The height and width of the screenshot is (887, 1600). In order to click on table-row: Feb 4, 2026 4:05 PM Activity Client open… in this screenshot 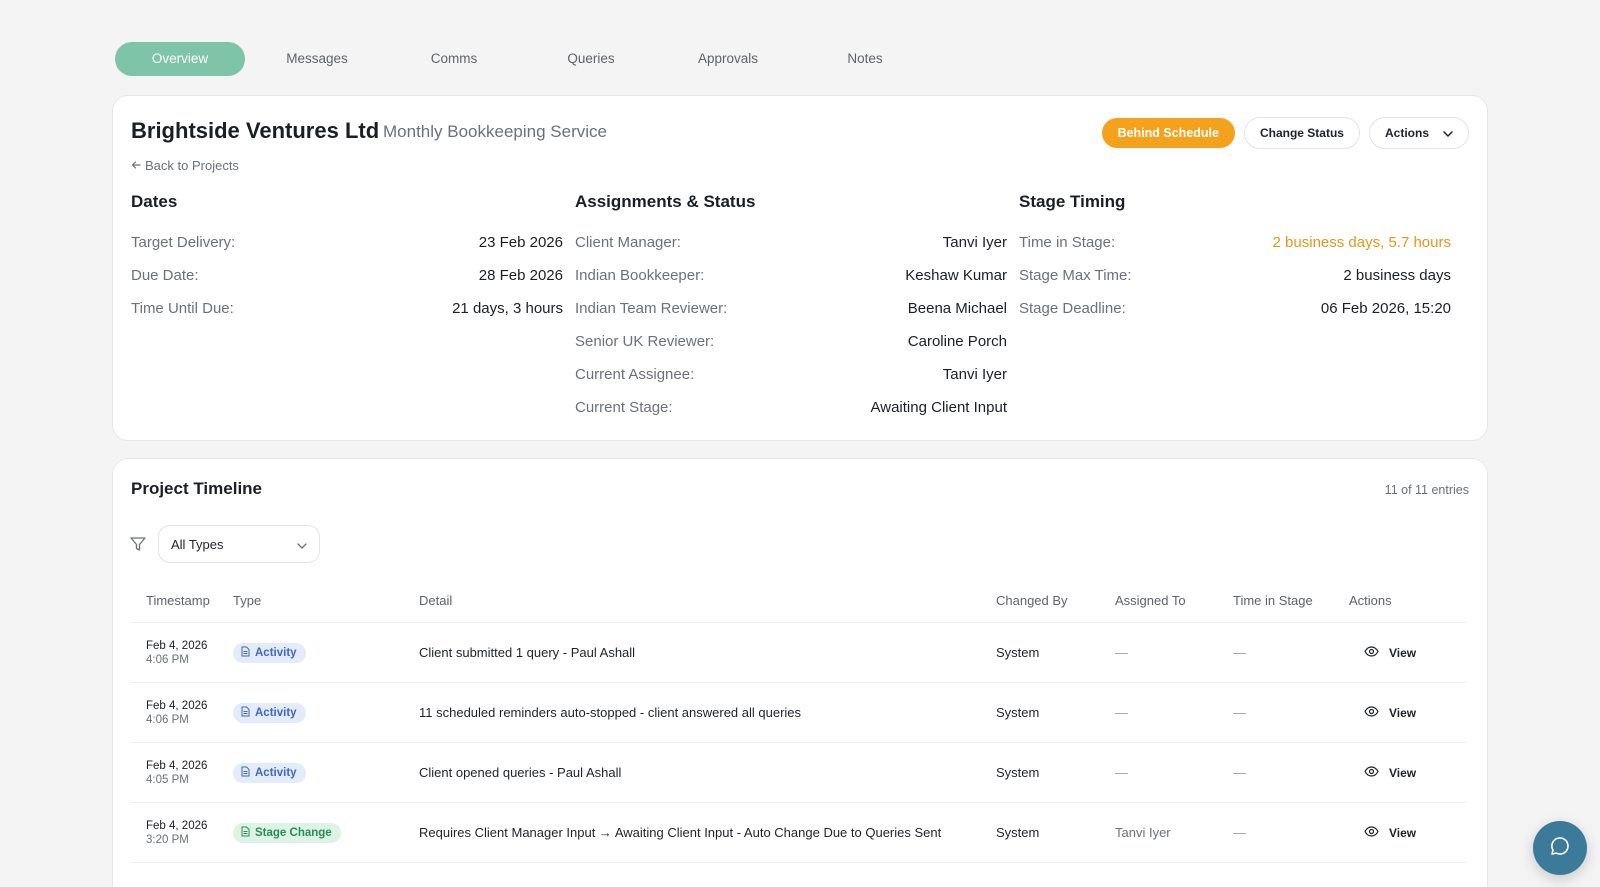, I will do `click(799, 773)`.